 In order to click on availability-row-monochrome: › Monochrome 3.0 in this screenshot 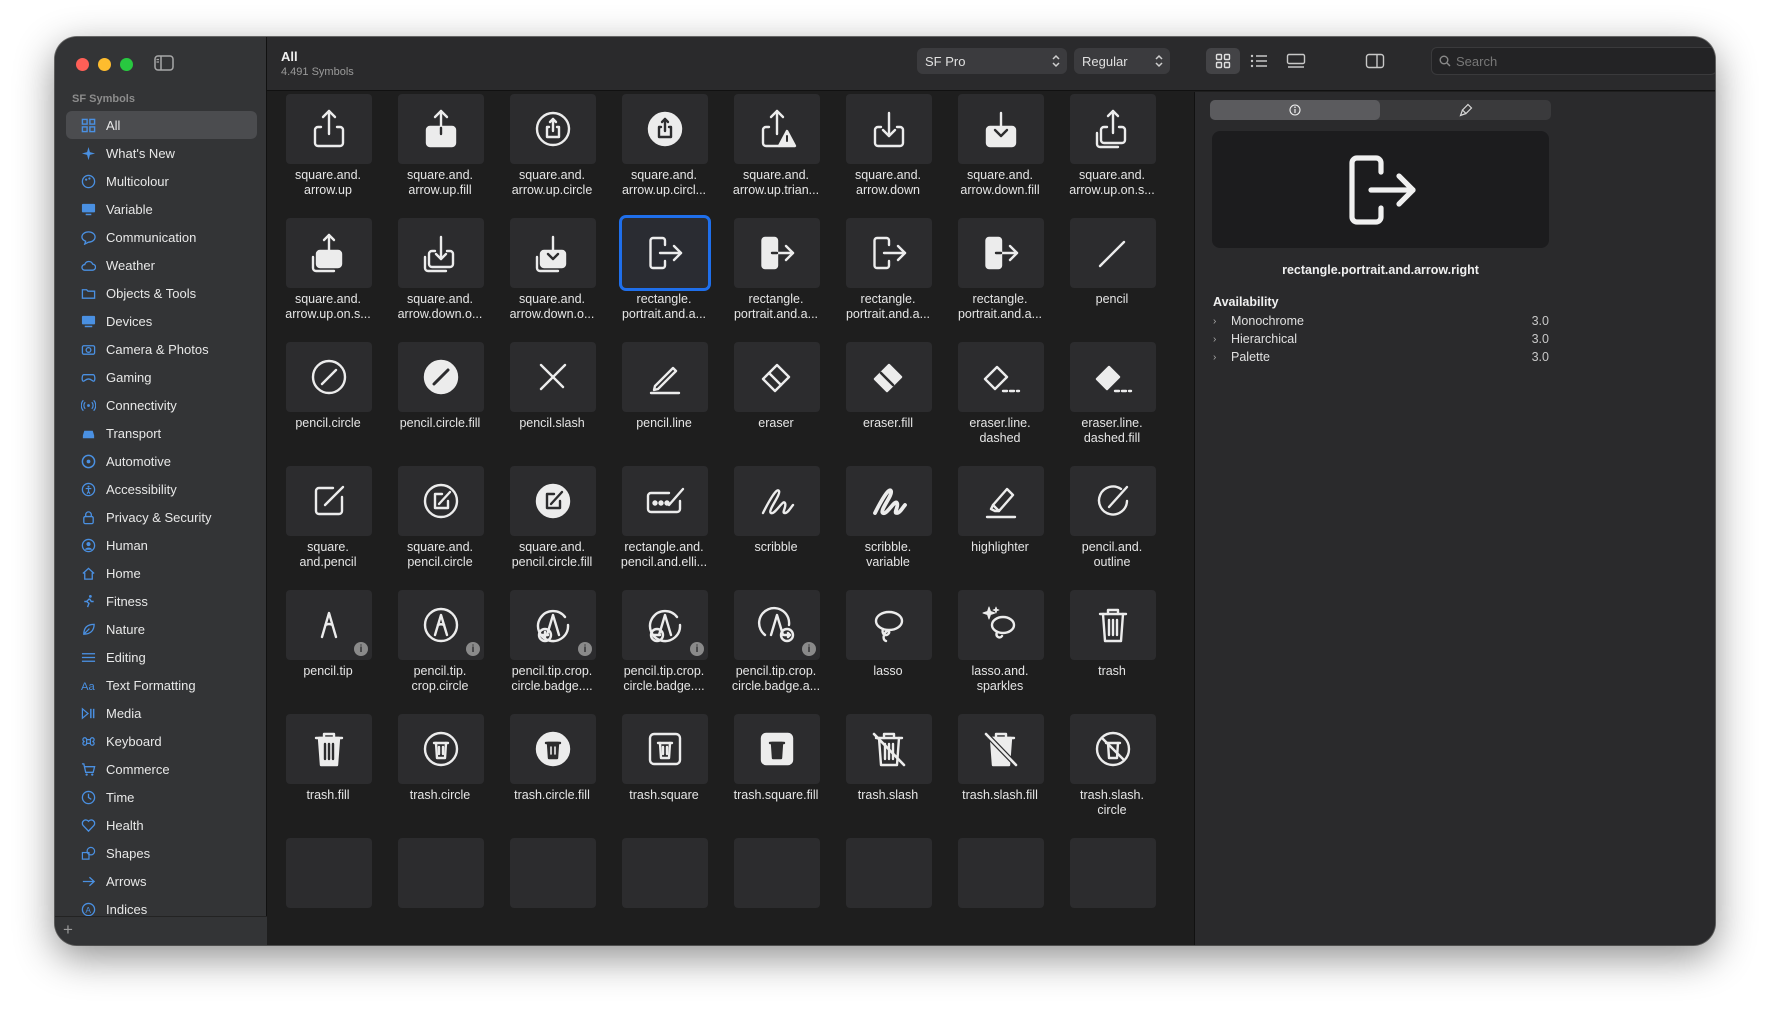, I will do `click(1381, 321)`.